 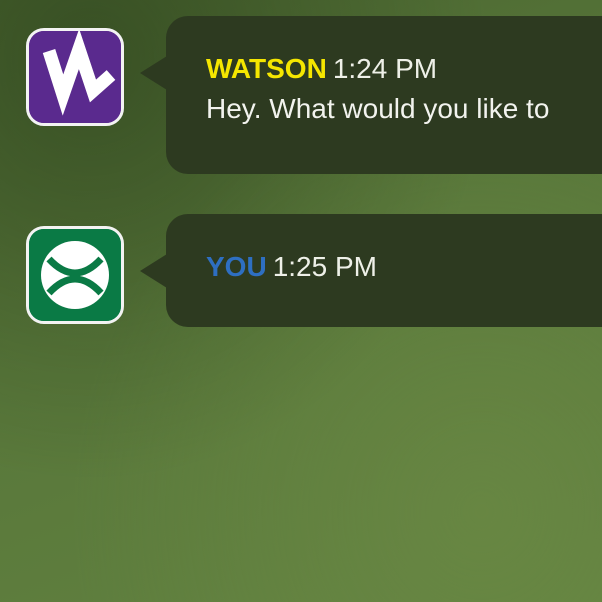 What do you see at coordinates (385, 68) in the screenshot?
I see `message-time: 1:24 PM` at bounding box center [385, 68].